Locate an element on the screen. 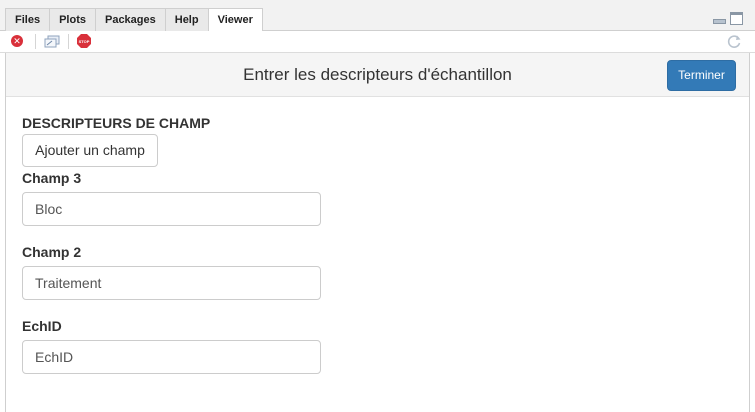 The height and width of the screenshot is (412, 755). tab-packages: Packages is located at coordinates (130, 19).